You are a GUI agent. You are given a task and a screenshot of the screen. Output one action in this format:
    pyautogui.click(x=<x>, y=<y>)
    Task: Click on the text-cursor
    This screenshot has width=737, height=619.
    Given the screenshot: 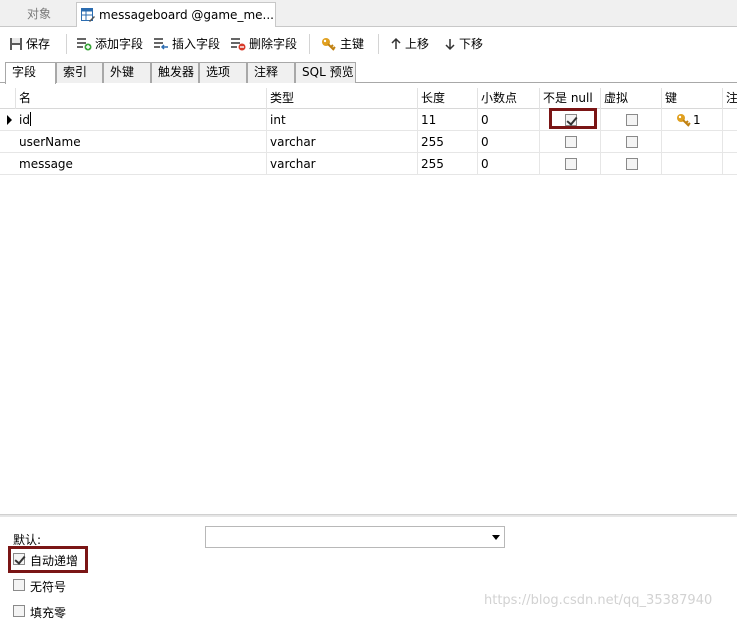 What is the action you would take?
    pyautogui.click(x=30, y=119)
    